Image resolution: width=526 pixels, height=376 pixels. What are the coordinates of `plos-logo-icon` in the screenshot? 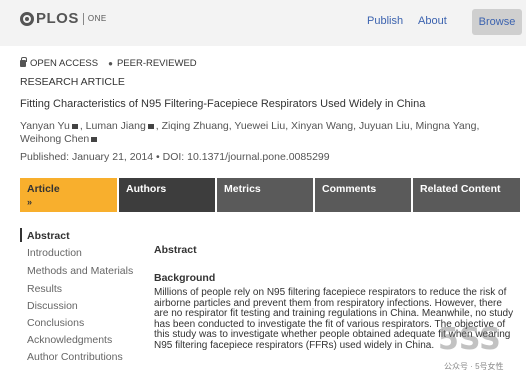 It's located at (27, 18).